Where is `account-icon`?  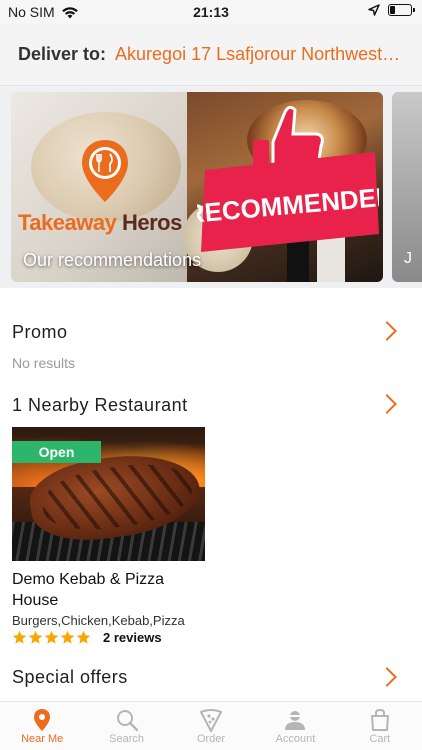
account-icon is located at coordinates (295, 720).